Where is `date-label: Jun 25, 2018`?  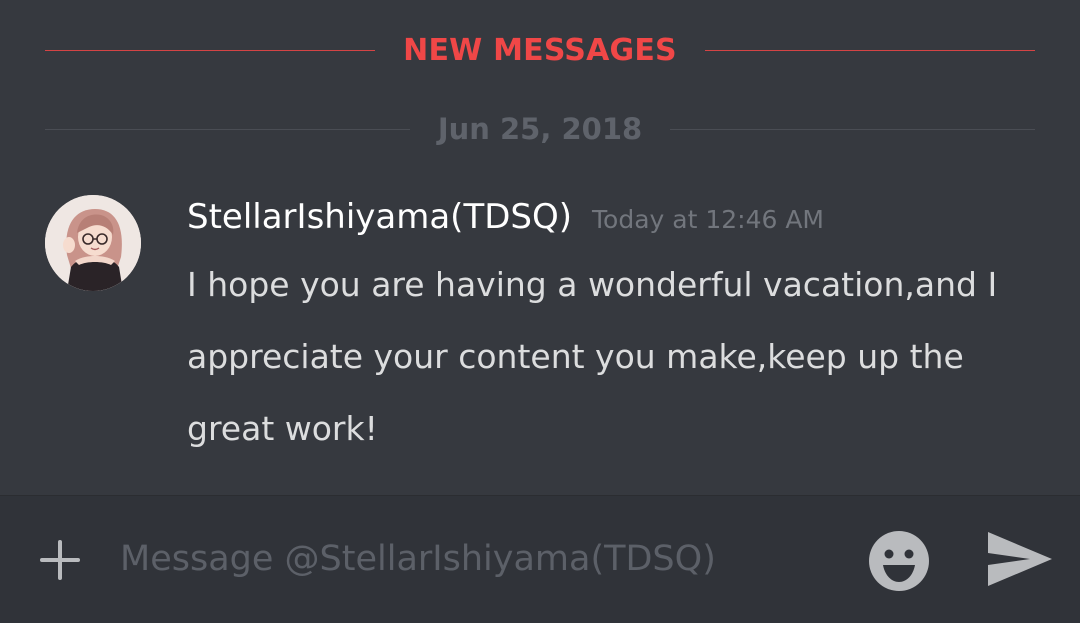 date-label: Jun 25, 2018 is located at coordinates (540, 129).